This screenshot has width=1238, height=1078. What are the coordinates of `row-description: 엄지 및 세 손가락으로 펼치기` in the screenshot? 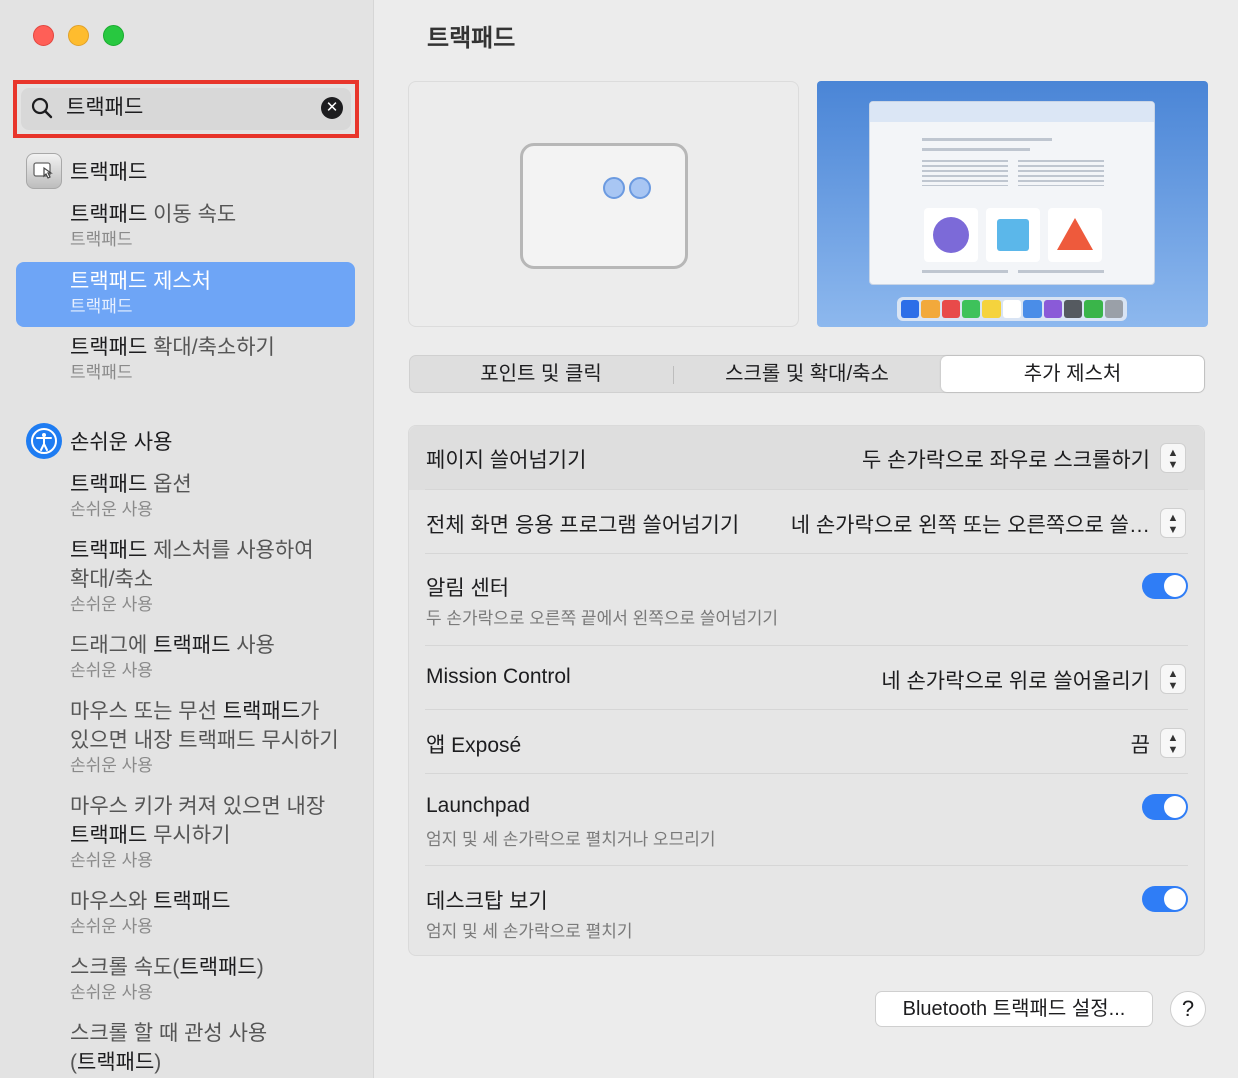 It's located at (529, 931).